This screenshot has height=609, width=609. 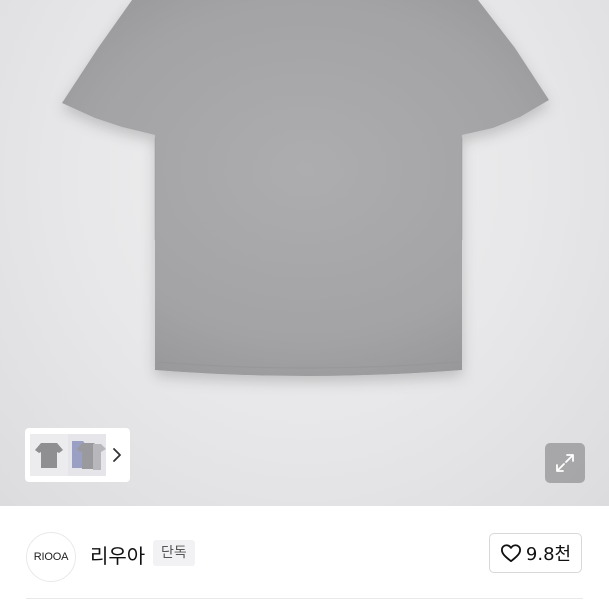 I want to click on brand-name: 리우아, so click(x=117, y=554).